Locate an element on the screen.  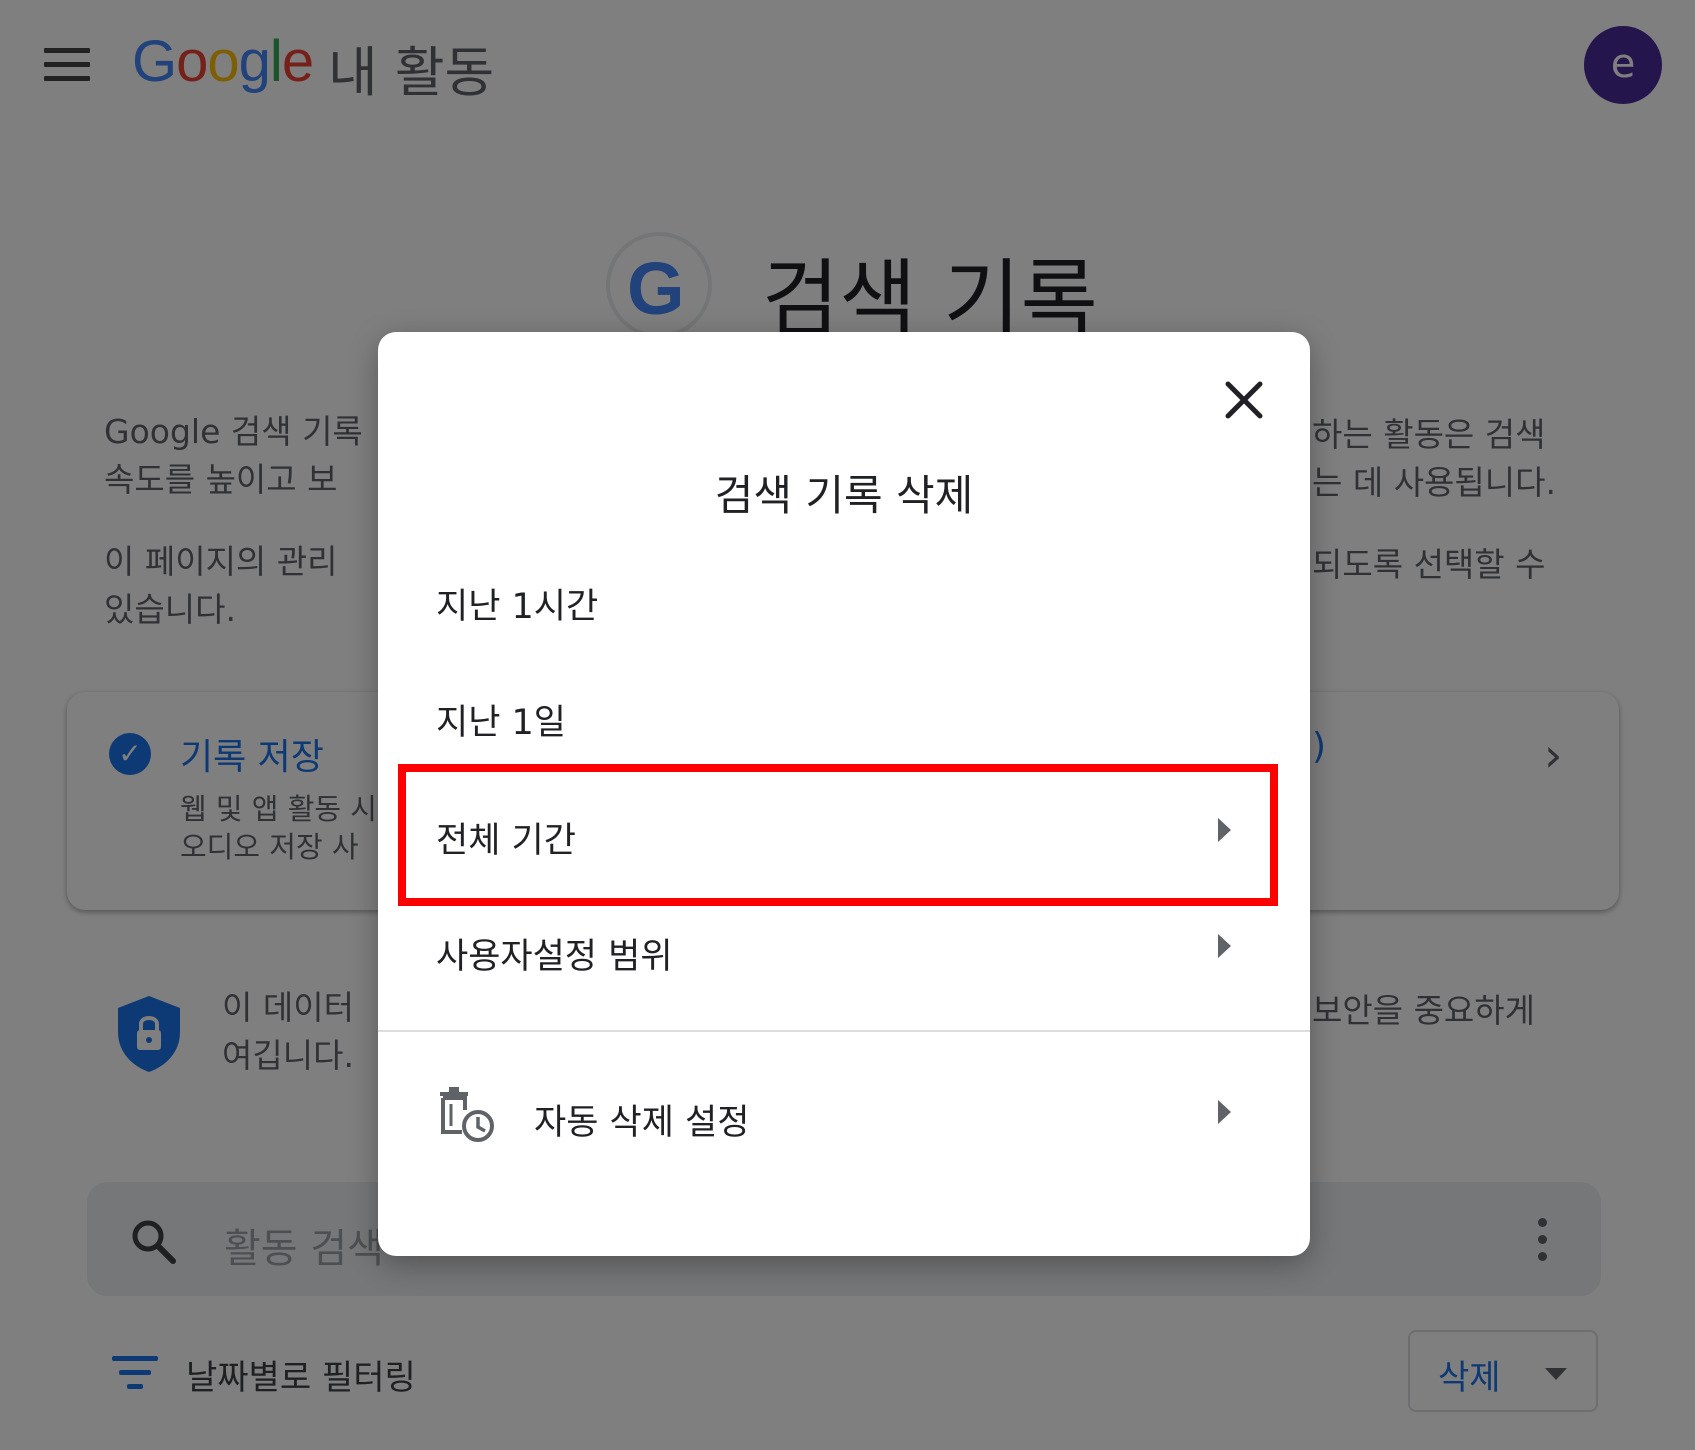
option-label: 지난 1시간 is located at coordinates (517, 607).